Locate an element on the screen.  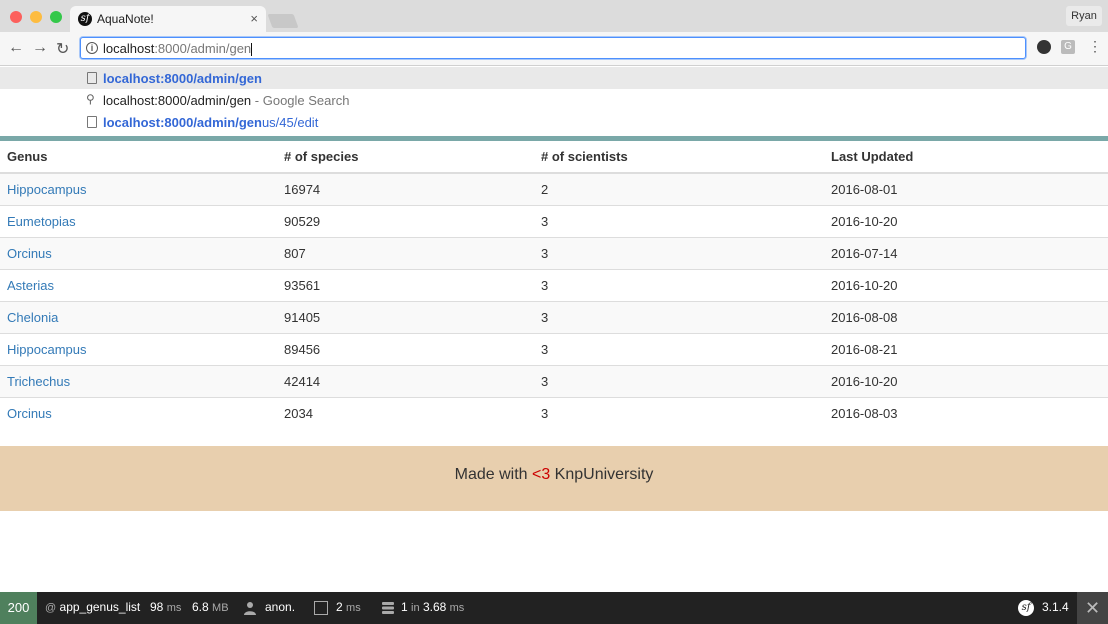
route-prefix: @ is located at coordinates (51, 608).